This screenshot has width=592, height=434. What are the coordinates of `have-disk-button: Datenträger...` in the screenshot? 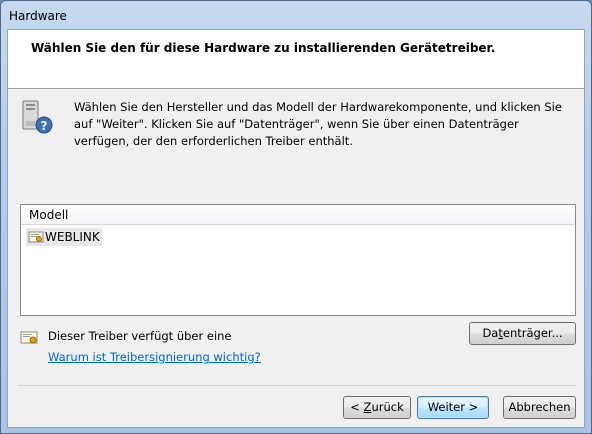 It's located at (522, 333).